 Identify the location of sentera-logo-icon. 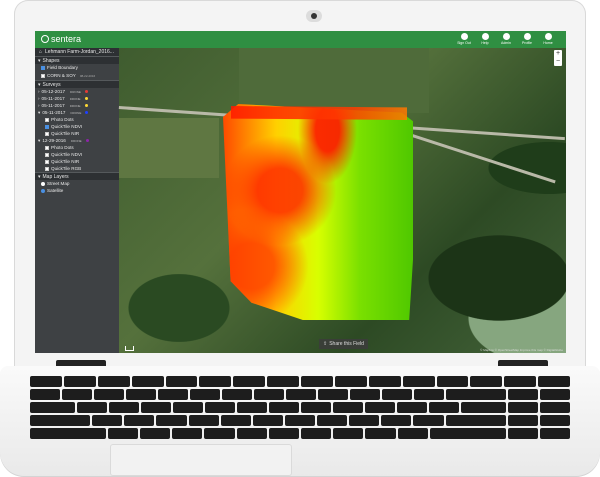
(45, 39).